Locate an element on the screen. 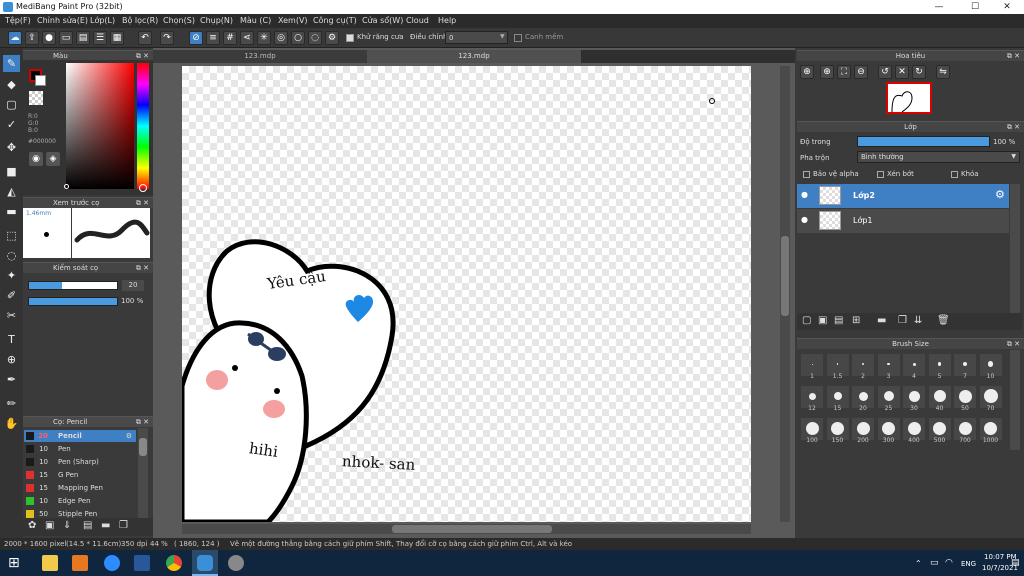  transparent-swatch is located at coordinates (36, 98).